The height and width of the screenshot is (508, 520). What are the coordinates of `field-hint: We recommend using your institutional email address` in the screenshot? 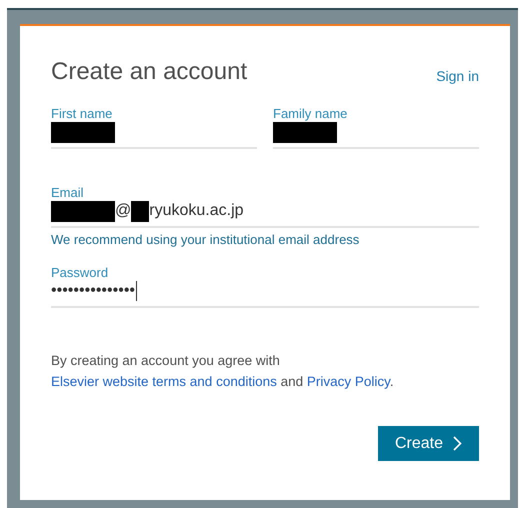 It's located at (205, 239).